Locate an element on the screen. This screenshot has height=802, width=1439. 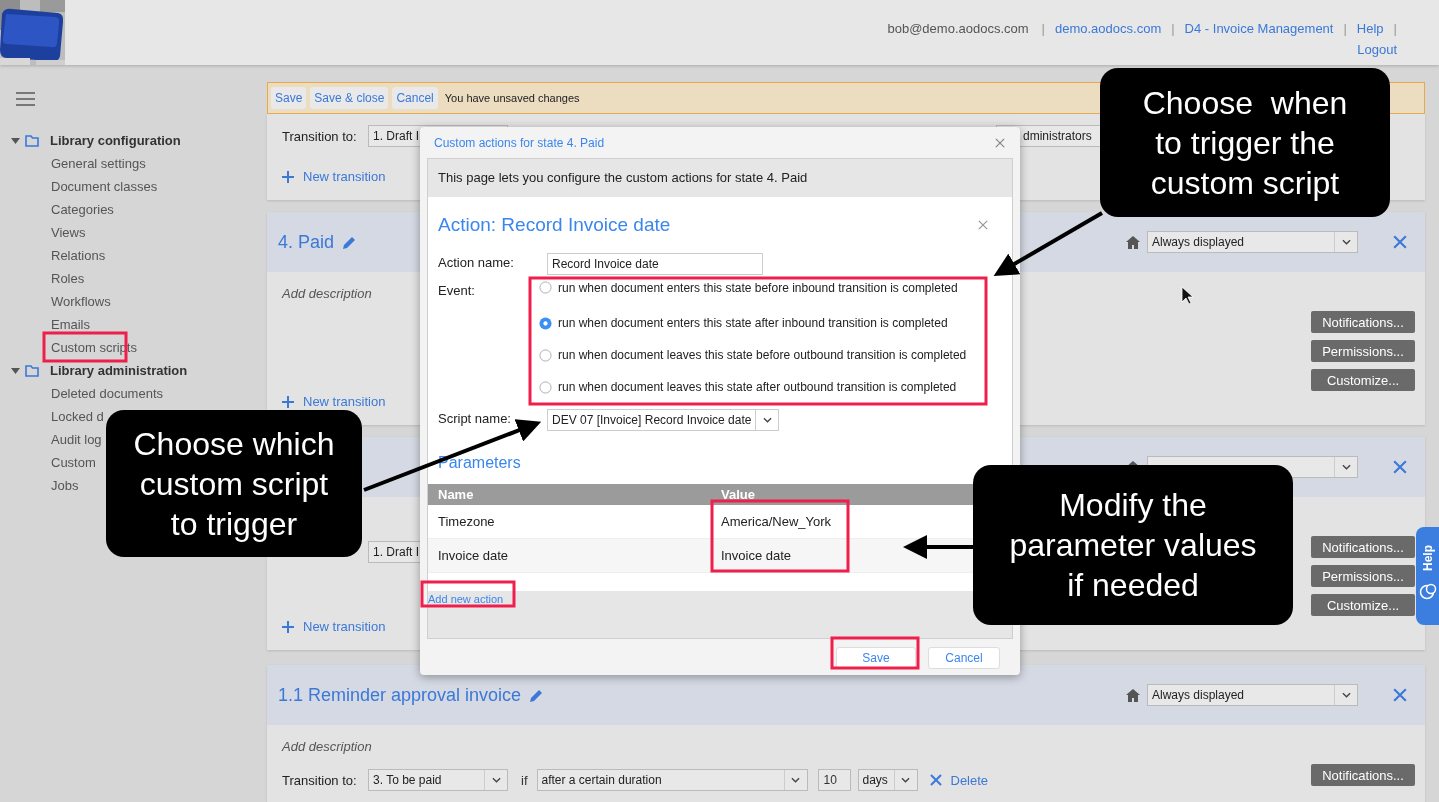
status-message: You have unsaved changes is located at coordinates (512, 98).